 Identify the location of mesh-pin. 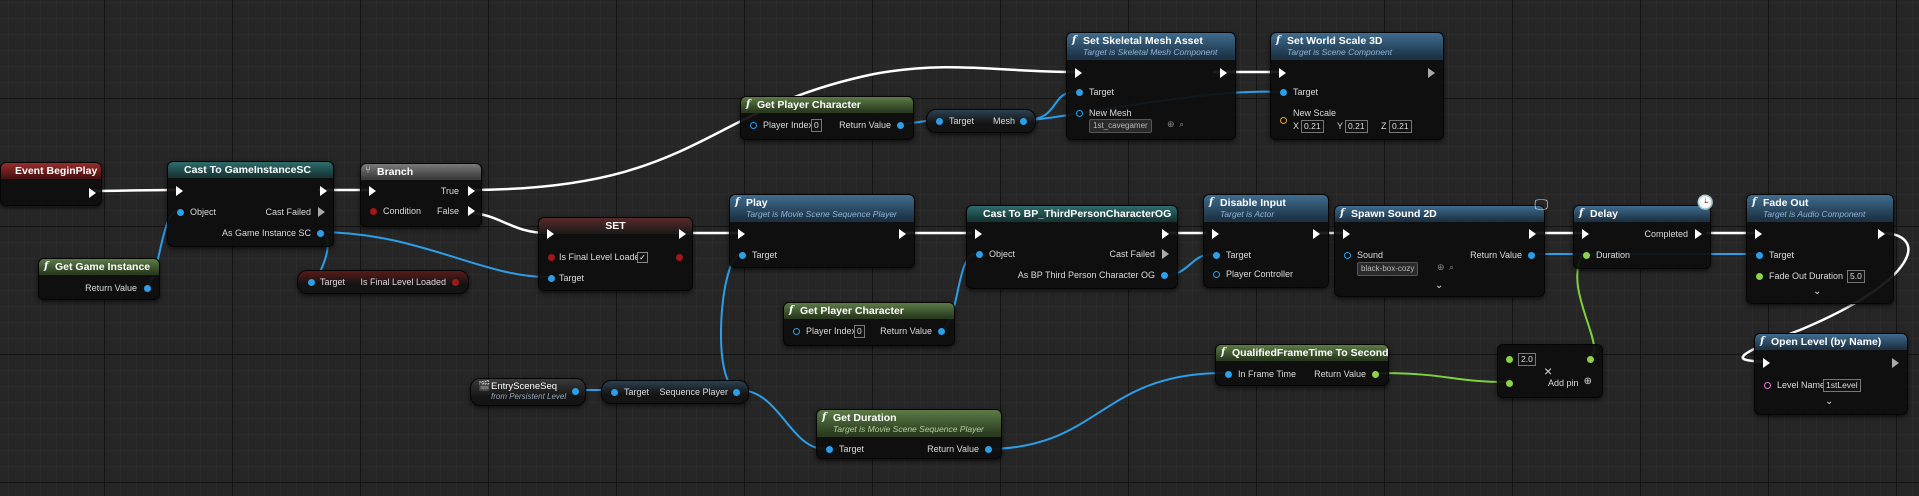
(1023, 121).